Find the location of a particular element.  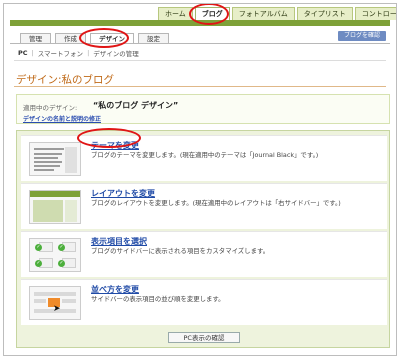

tab-photo-album: フォトアルバム is located at coordinates (263, 13).